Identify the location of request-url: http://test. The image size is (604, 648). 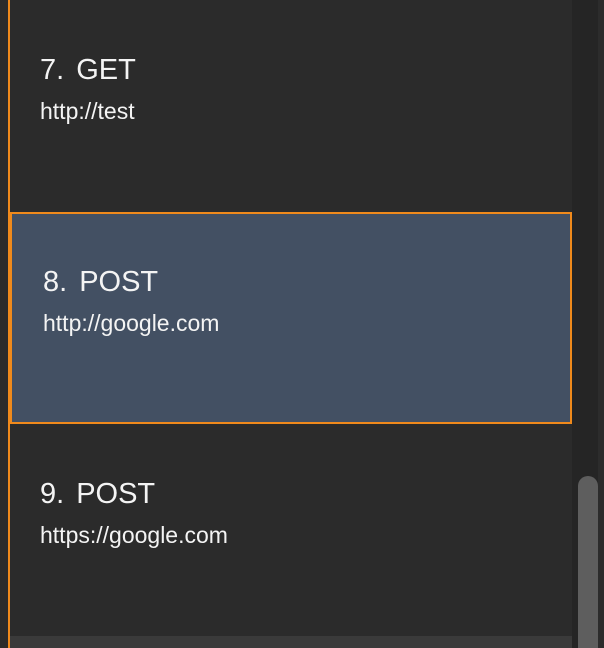
(87, 111).